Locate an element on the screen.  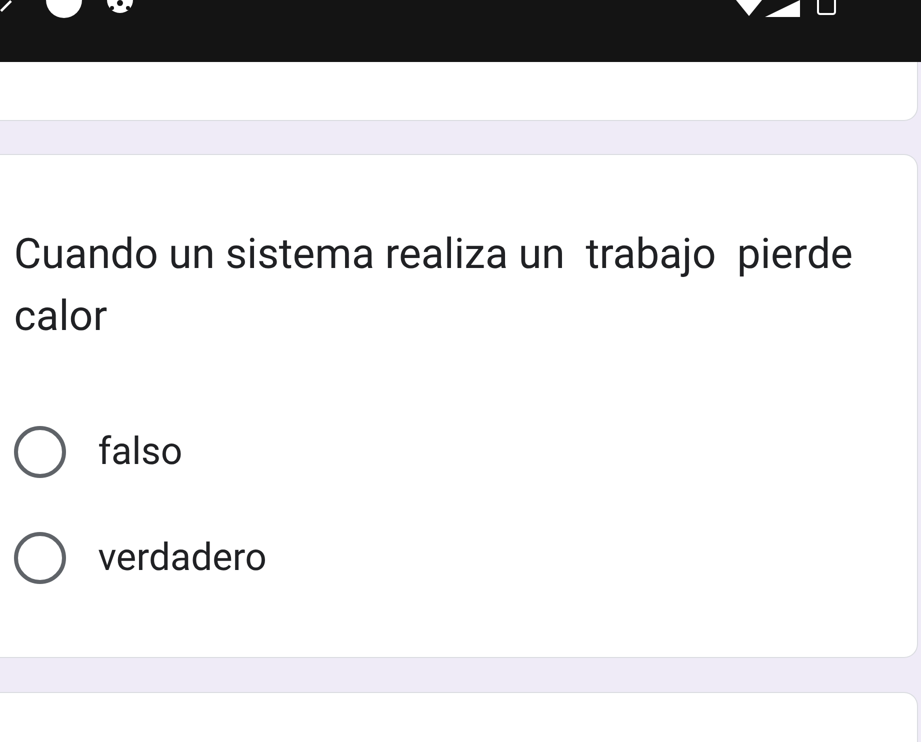
option-label: verdadero is located at coordinates (182, 558).